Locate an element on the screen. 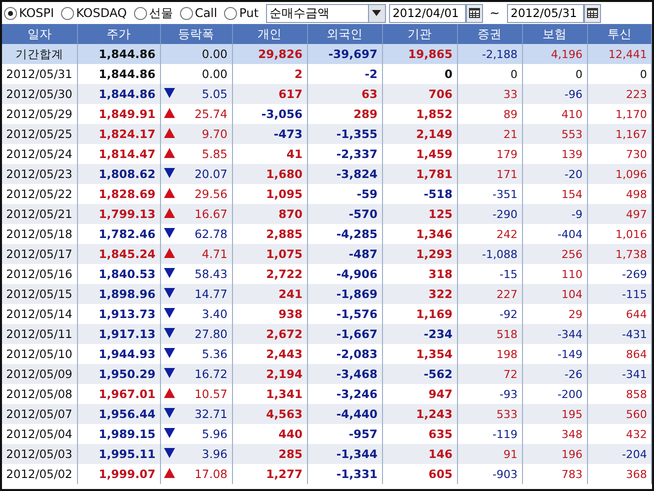 Image resolution: width=654 pixels, height=491 pixels. price-cell: 1,917.13 is located at coordinates (118, 334).